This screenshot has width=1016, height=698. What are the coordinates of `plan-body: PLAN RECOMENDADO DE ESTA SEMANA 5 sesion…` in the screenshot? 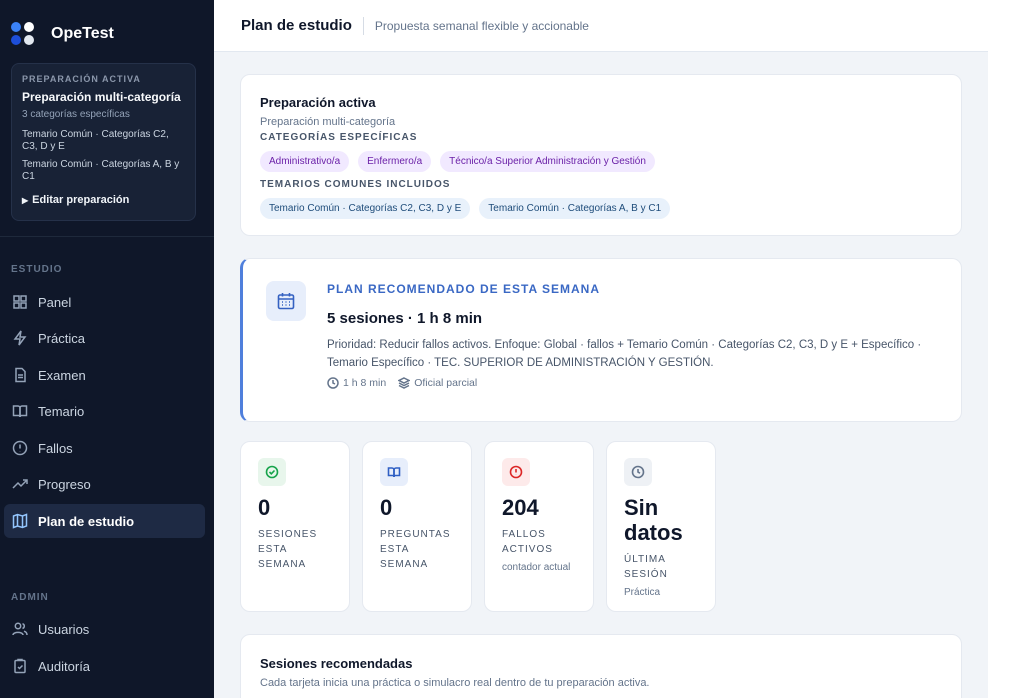 It's located at (627, 335).